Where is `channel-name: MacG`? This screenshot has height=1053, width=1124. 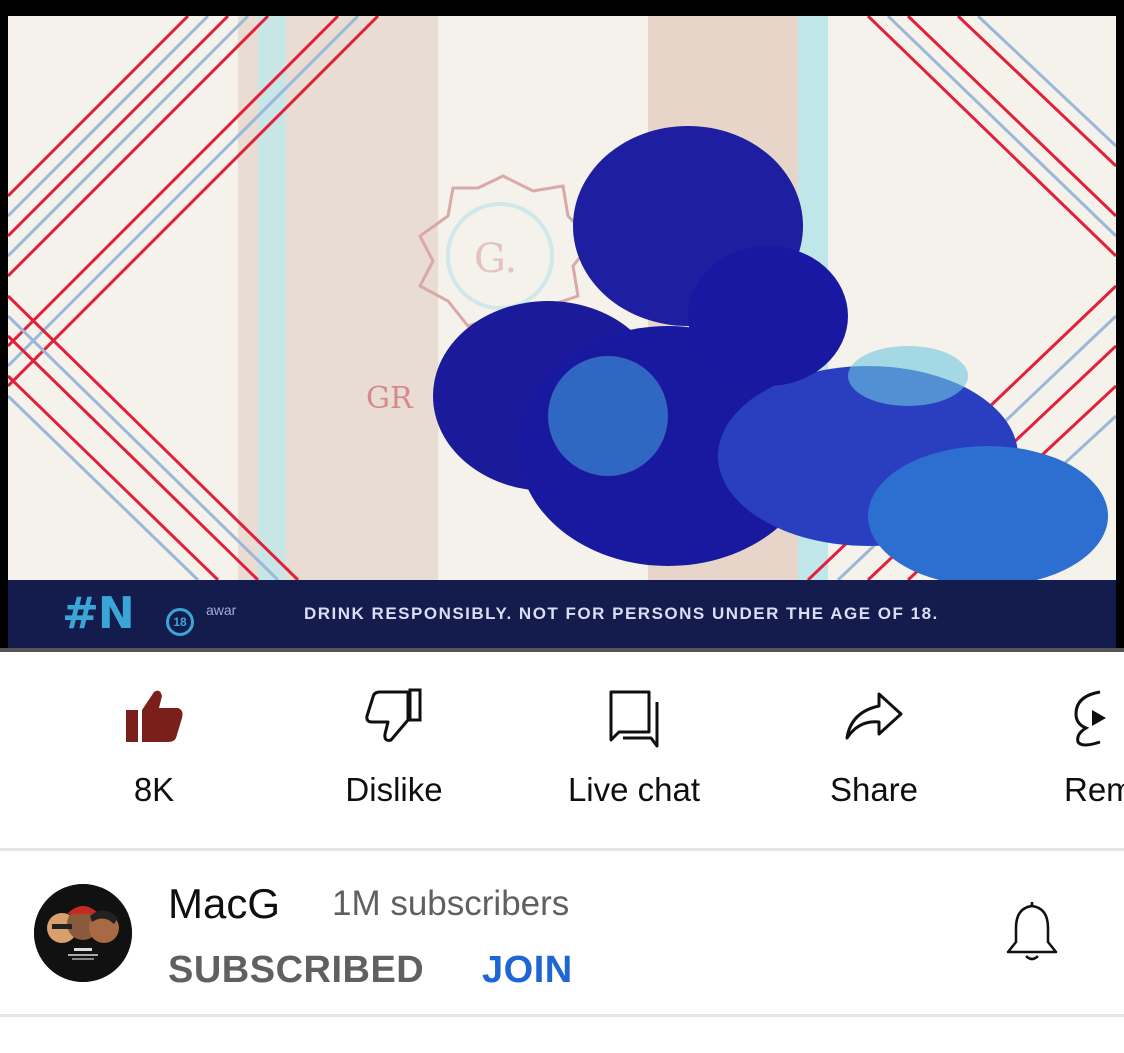 channel-name: MacG is located at coordinates (224, 904).